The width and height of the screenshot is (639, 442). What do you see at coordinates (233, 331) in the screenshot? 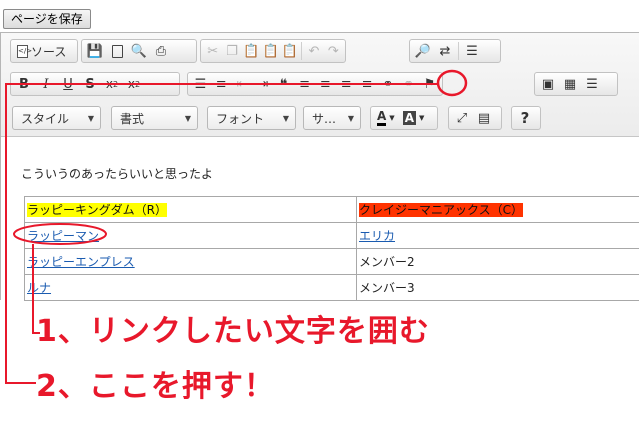
I see `annotation-step1: 1、リンクしたい文字を囲む` at bounding box center [233, 331].